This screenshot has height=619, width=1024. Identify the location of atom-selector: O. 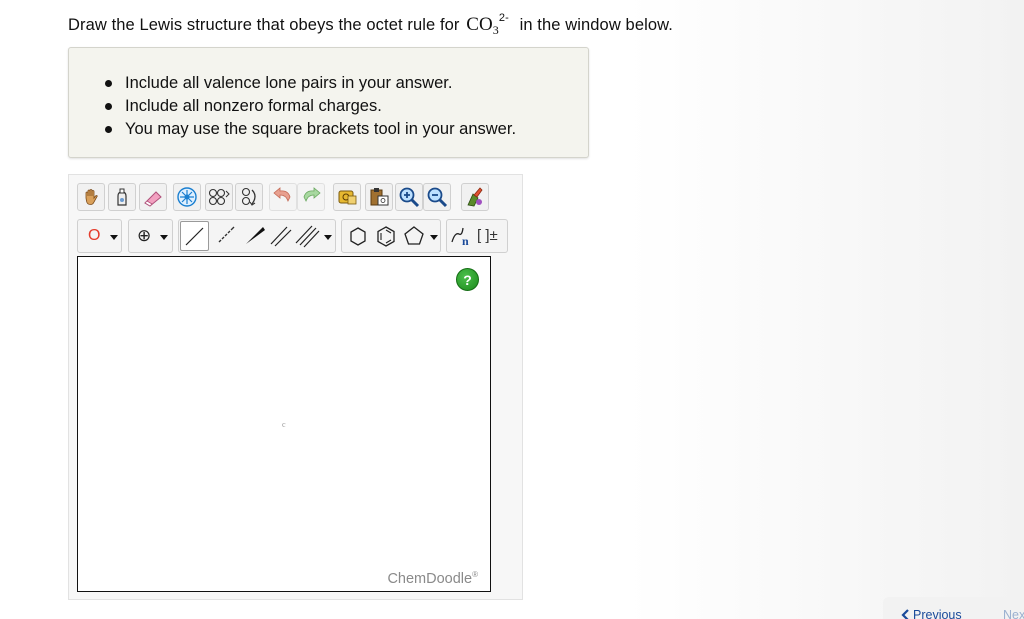
(99, 236).